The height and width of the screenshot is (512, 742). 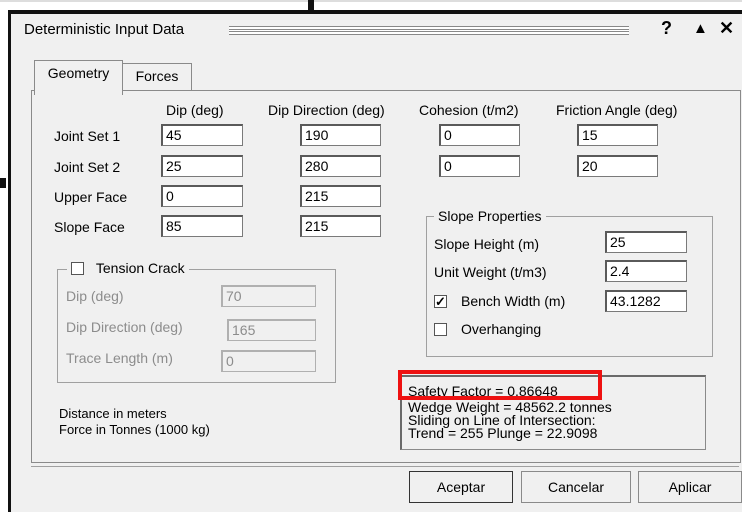 I want to click on distance-units-note: Distance in meters, so click(x=113, y=413).